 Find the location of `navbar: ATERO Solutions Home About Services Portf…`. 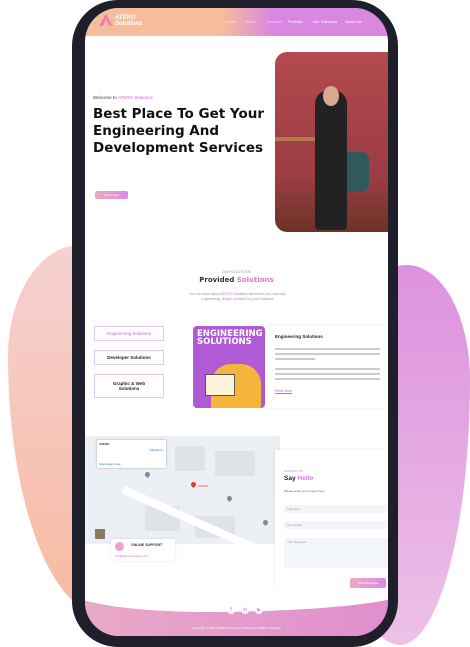

navbar: ATERO Solutions Home About Services Portf… is located at coordinates (236, 22).